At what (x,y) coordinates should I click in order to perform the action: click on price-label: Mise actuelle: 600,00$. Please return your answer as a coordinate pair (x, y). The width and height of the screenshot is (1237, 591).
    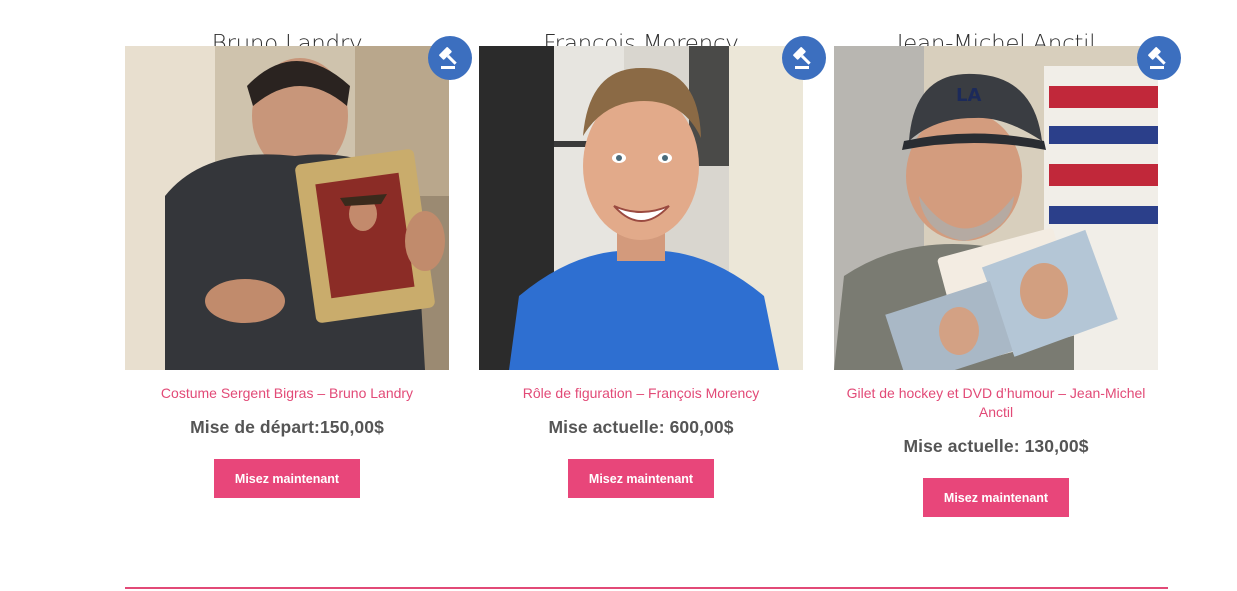
    Looking at the image, I should click on (641, 427).